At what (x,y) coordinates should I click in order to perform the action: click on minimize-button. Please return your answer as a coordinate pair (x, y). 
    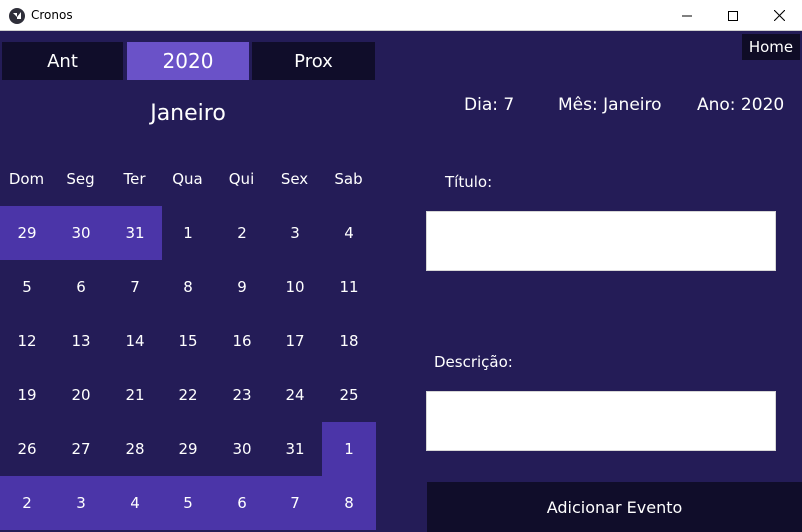
    Looking at the image, I should click on (687, 15).